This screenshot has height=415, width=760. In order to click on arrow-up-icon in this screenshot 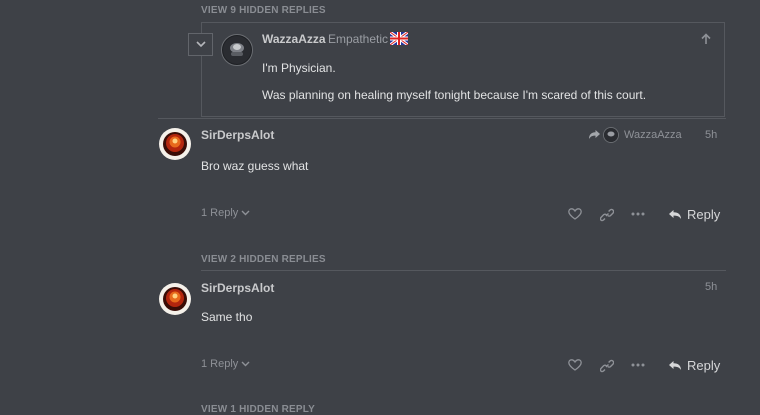, I will do `click(706, 39)`.